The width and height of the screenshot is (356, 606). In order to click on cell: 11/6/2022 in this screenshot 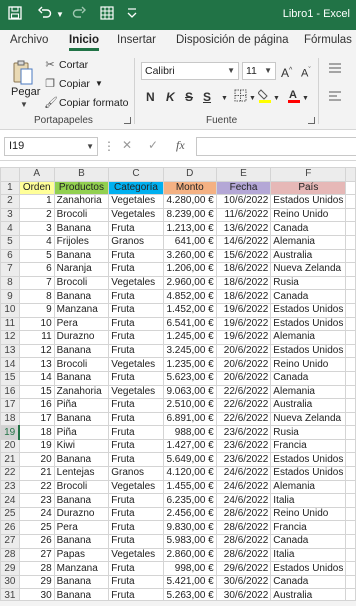, I will do `click(243, 215)`.